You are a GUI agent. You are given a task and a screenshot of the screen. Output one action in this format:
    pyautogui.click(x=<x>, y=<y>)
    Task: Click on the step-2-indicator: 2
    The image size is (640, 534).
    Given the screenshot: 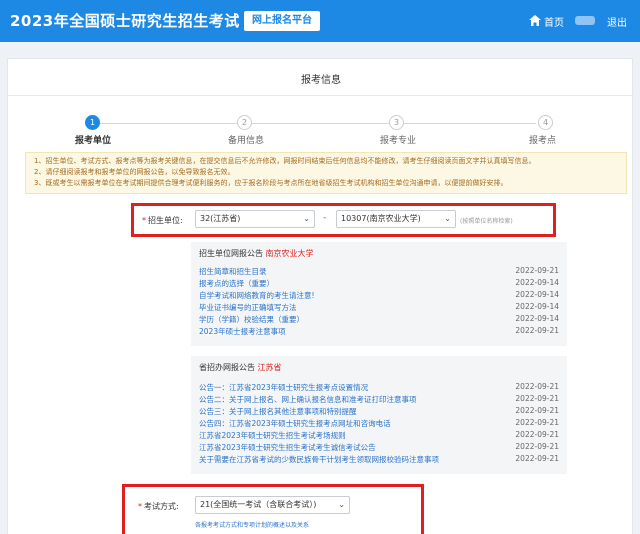 What is the action you would take?
    pyautogui.click(x=244, y=122)
    